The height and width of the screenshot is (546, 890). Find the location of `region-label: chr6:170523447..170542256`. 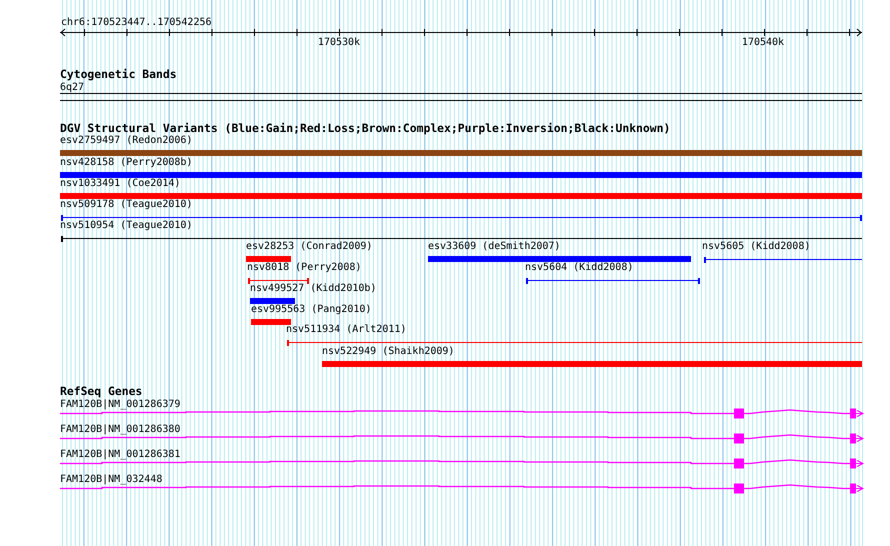

region-label: chr6:170523447..170542256 is located at coordinates (136, 22).